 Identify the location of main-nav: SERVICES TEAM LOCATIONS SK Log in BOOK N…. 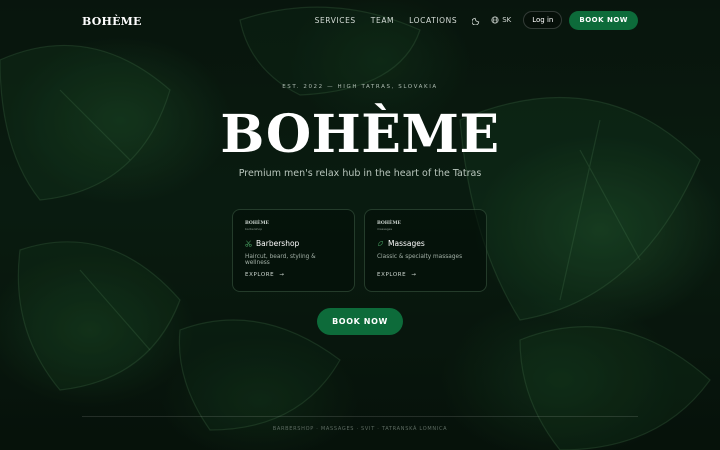
(476, 20).